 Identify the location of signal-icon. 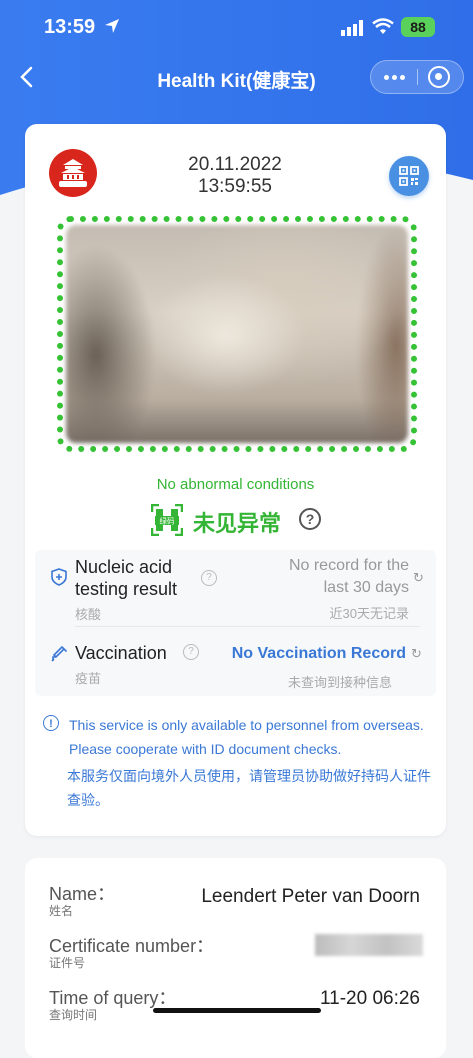
(352, 28).